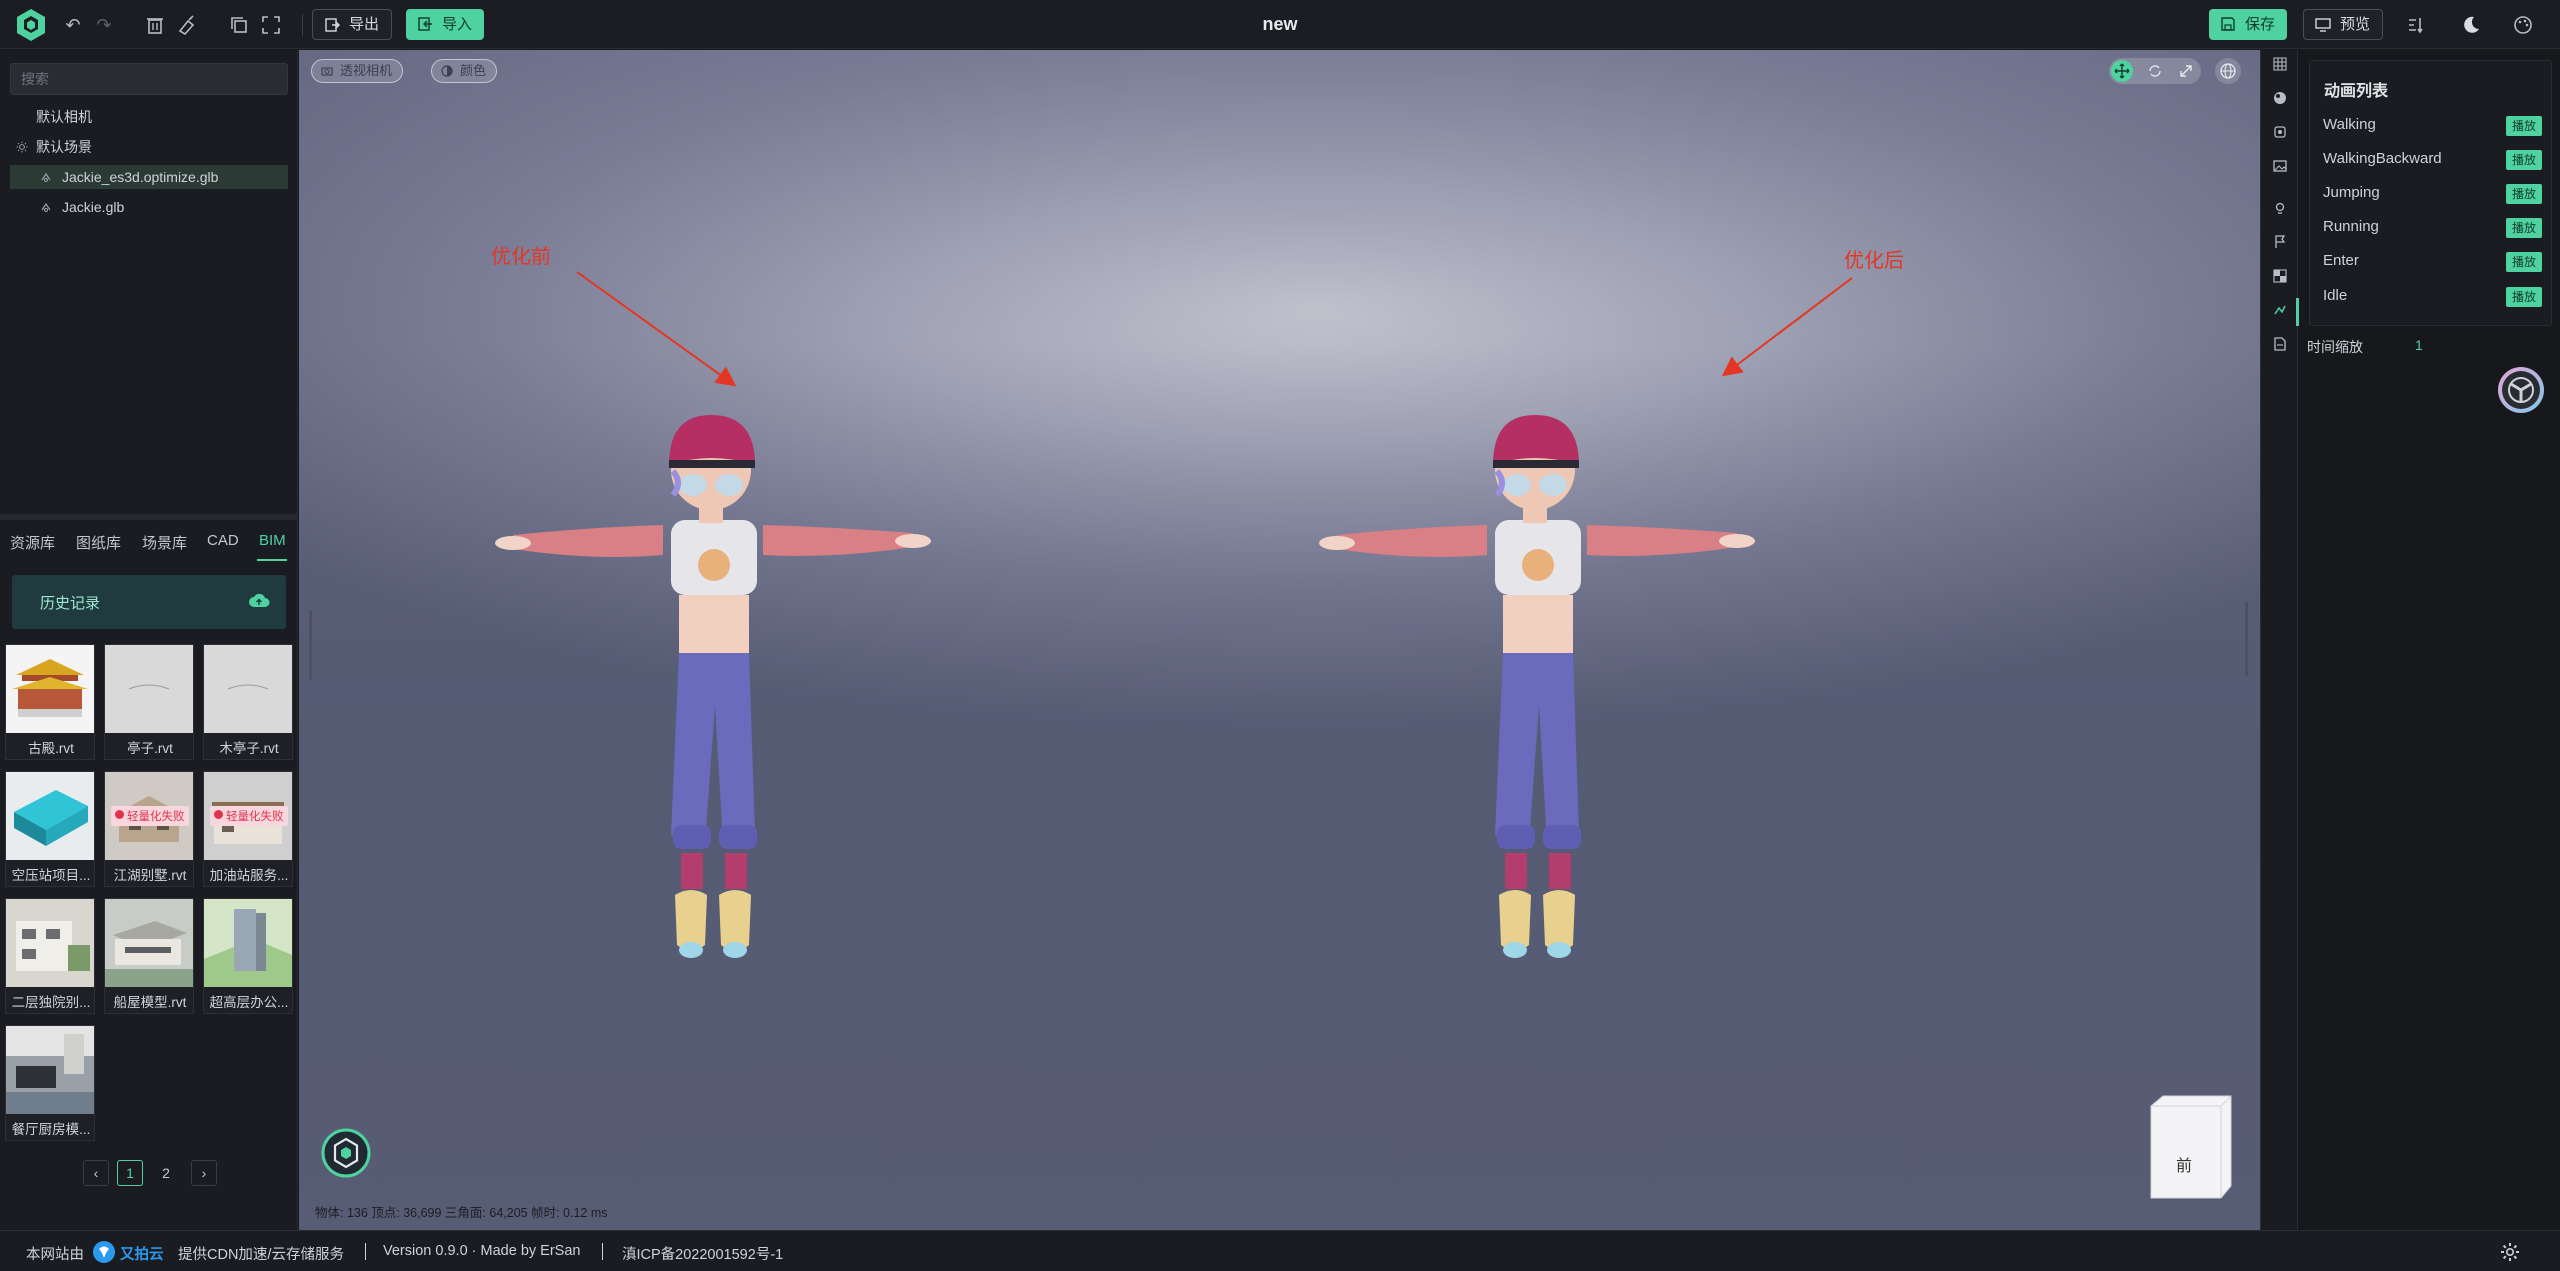 The height and width of the screenshot is (1271, 2560). Describe the element at coordinates (140, 177) in the screenshot. I see `tree-item-label: Jackie_es3d.optimize.glb` at that location.